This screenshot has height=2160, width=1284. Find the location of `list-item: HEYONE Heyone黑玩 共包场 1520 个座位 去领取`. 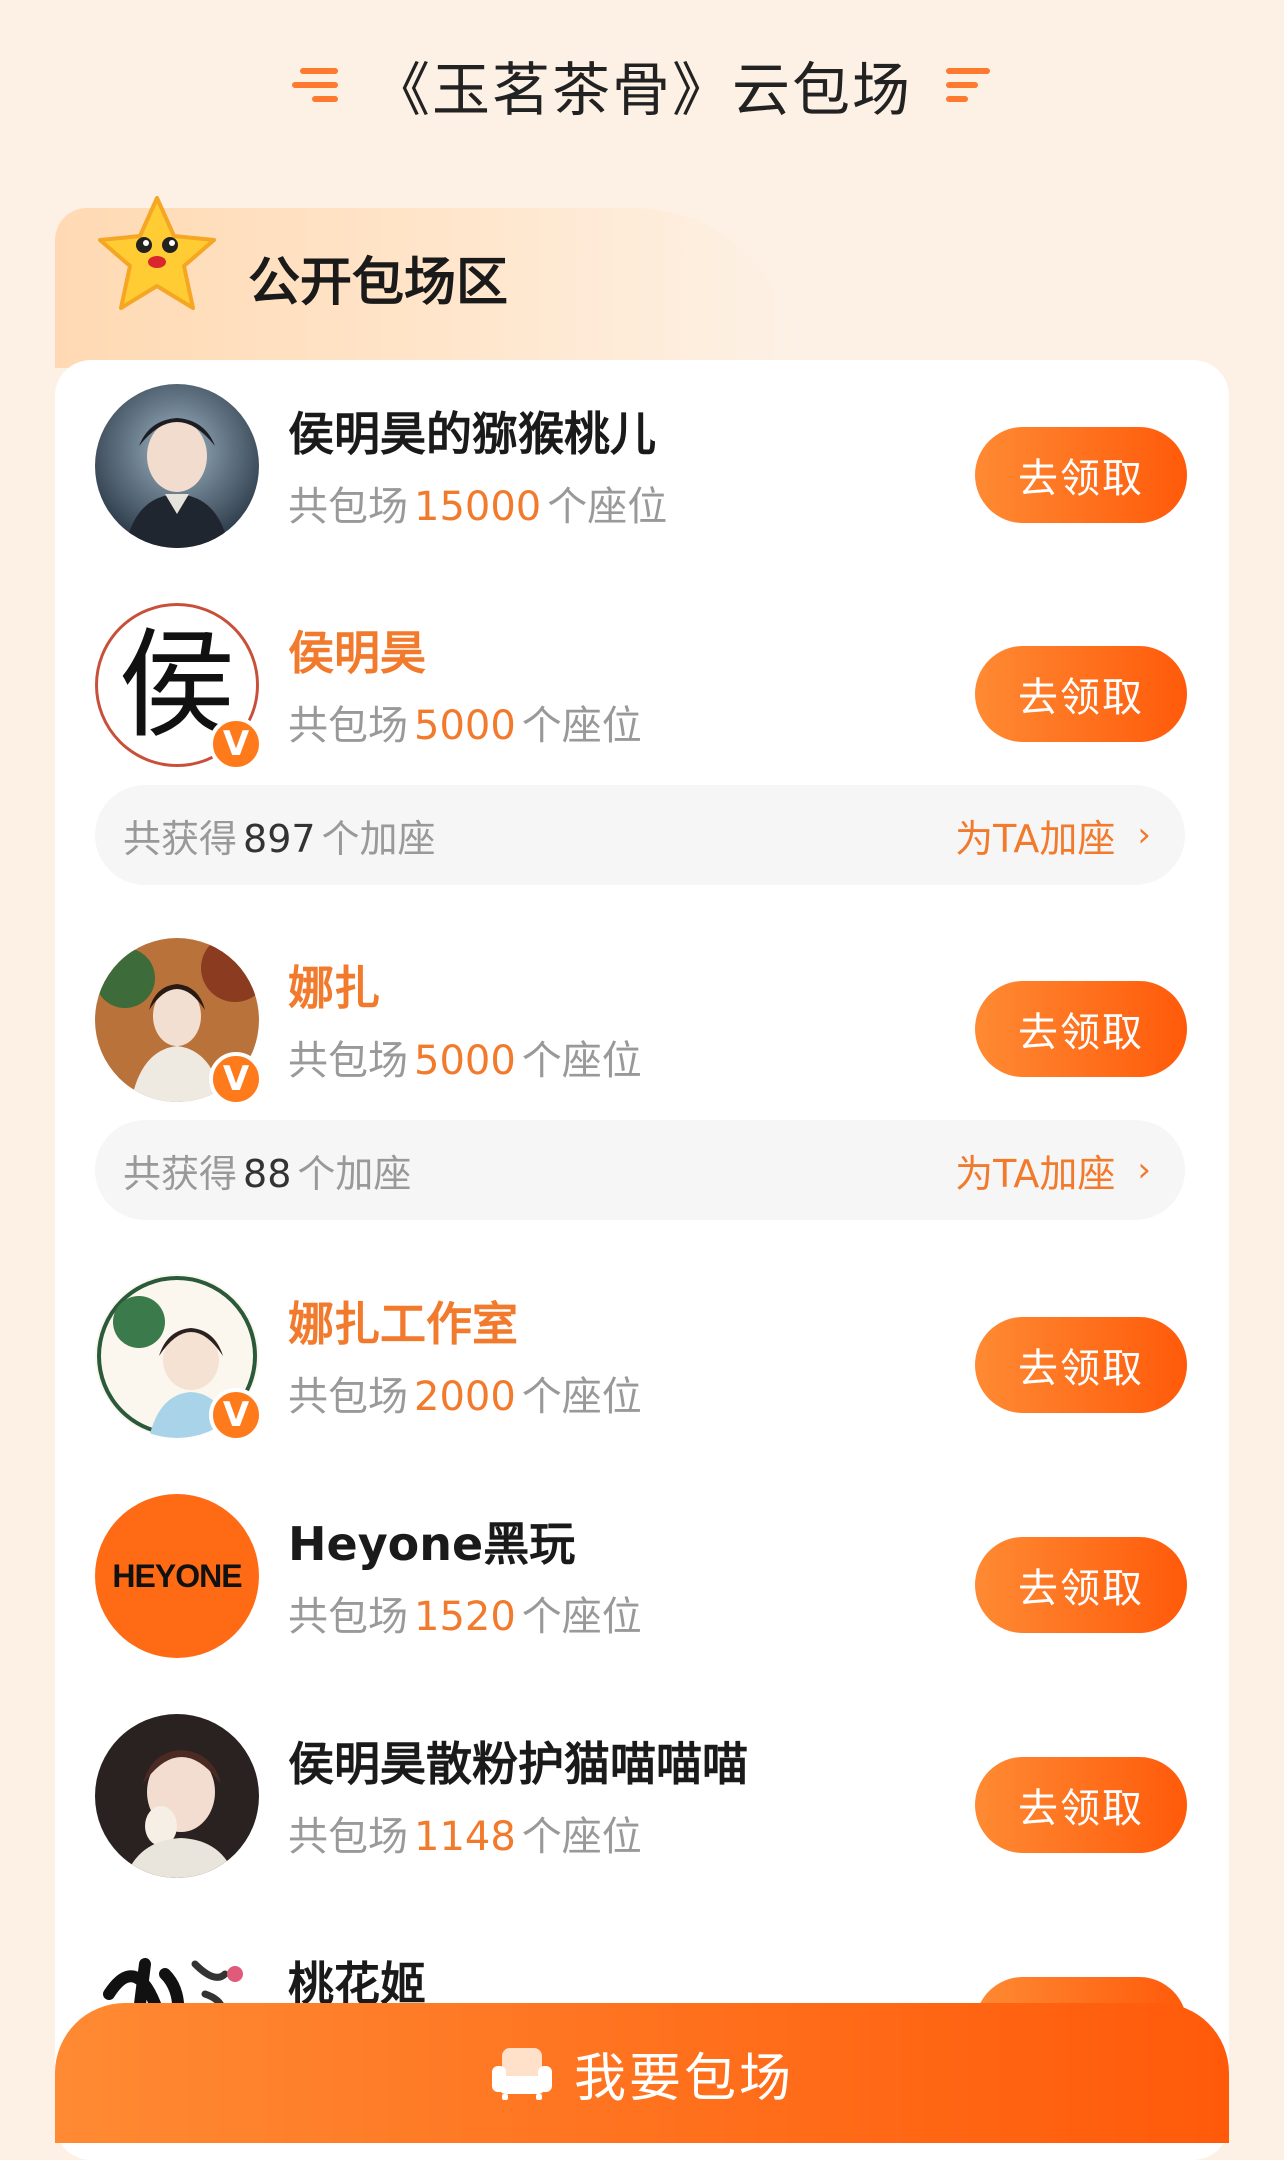

list-item: HEYONE Heyone黑玩 共包场 1520 个座位 去领取 is located at coordinates (642, 1579).